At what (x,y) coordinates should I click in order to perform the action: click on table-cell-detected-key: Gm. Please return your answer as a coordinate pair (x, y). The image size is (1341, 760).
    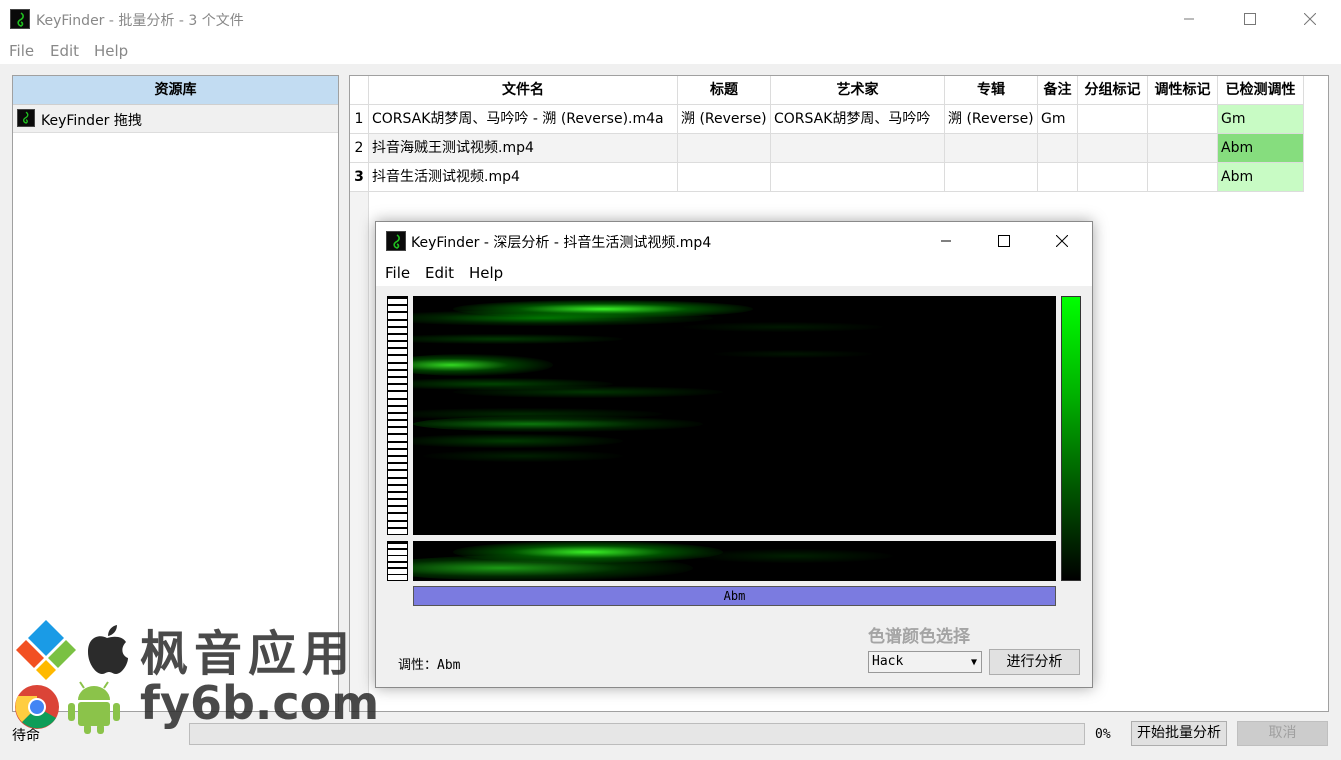
    Looking at the image, I should click on (1261, 119).